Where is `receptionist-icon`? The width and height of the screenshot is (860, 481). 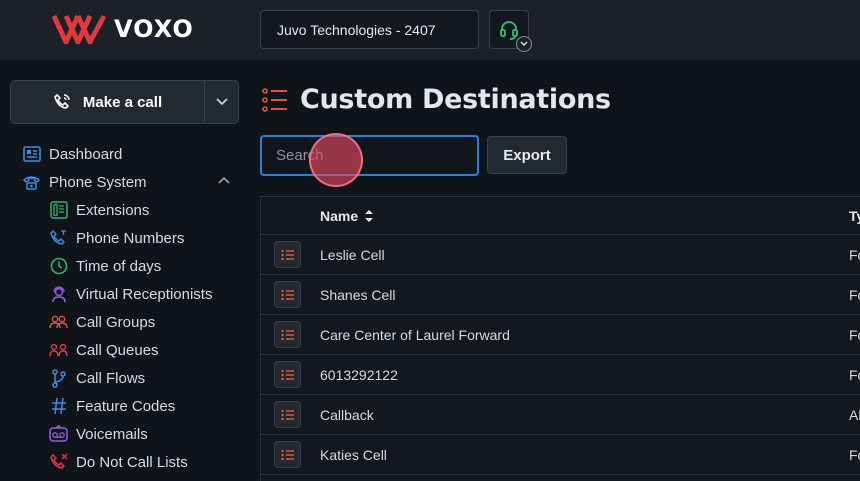
receptionist-icon is located at coordinates (58, 294).